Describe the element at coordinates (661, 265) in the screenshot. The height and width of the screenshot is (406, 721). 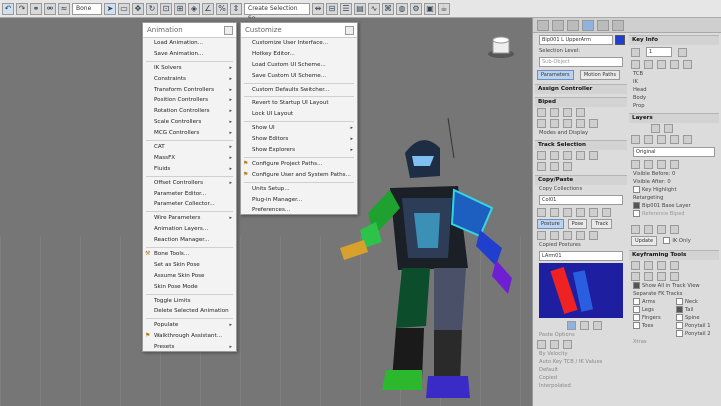
I see `mirror-animation-icon` at that location.